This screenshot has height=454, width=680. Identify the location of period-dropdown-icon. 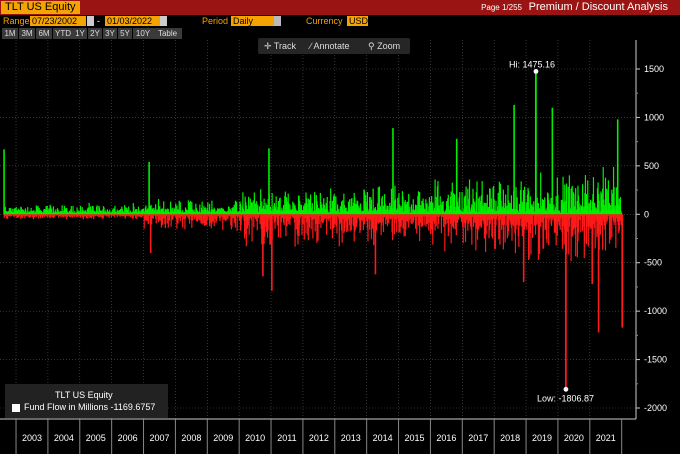
(277, 21).